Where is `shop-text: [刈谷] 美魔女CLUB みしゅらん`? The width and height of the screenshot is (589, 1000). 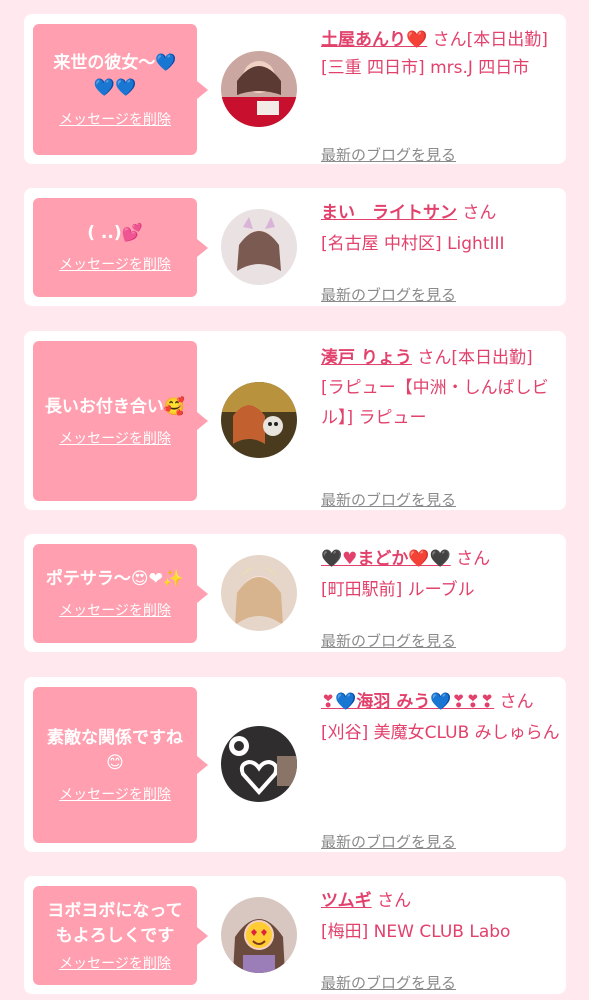 shop-text: [刈谷] 美魔女CLUB みしゅらん is located at coordinates (440, 733).